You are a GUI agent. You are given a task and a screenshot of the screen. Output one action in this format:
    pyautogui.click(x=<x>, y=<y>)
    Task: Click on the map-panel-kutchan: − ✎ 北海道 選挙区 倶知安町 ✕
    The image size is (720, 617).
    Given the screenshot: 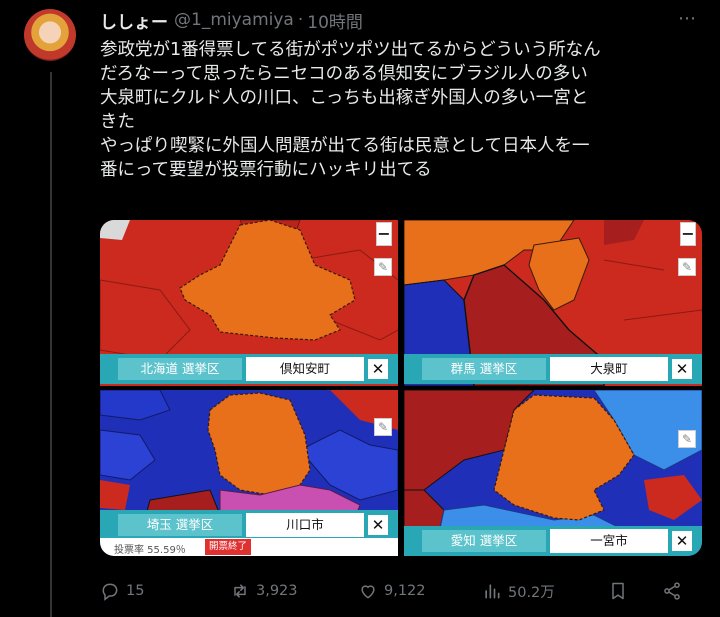 What is the action you would take?
    pyautogui.click(x=249, y=303)
    